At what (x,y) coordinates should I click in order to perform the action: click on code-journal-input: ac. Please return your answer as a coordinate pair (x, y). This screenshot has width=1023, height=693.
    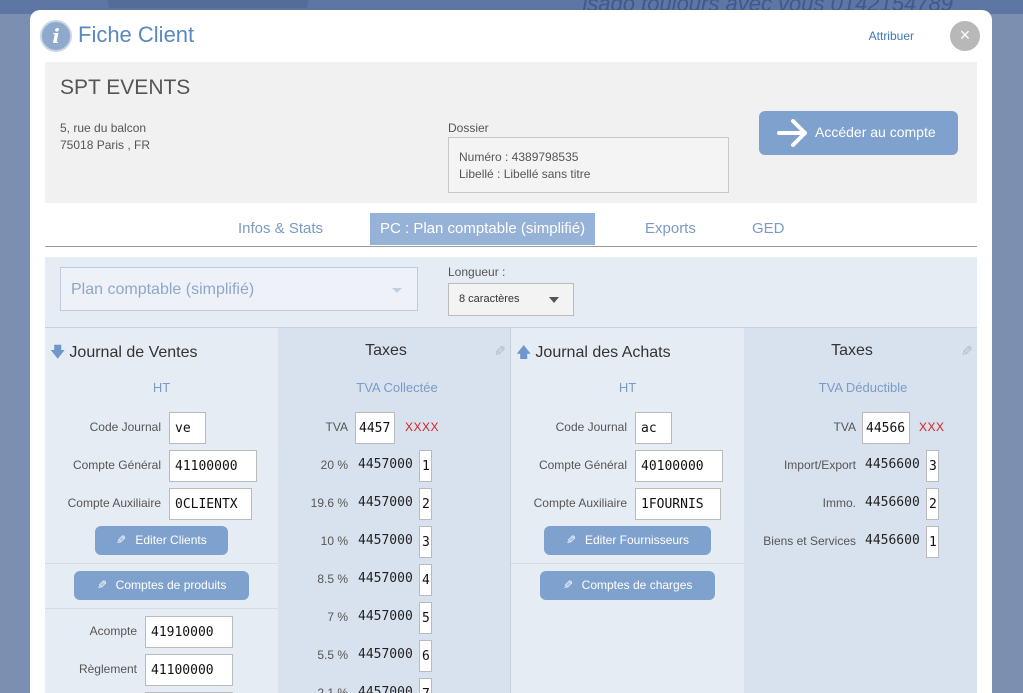
    Looking at the image, I should click on (653, 428).